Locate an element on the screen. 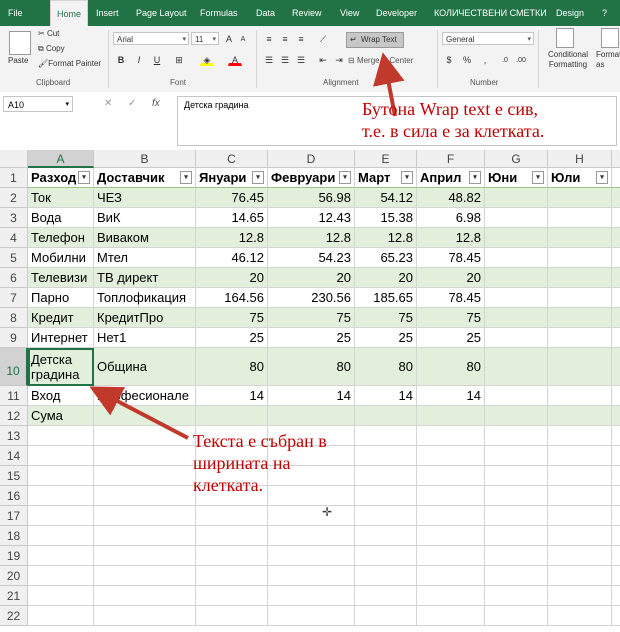 This screenshot has width=620, height=632. table-cell: 12.43 is located at coordinates (311, 218).